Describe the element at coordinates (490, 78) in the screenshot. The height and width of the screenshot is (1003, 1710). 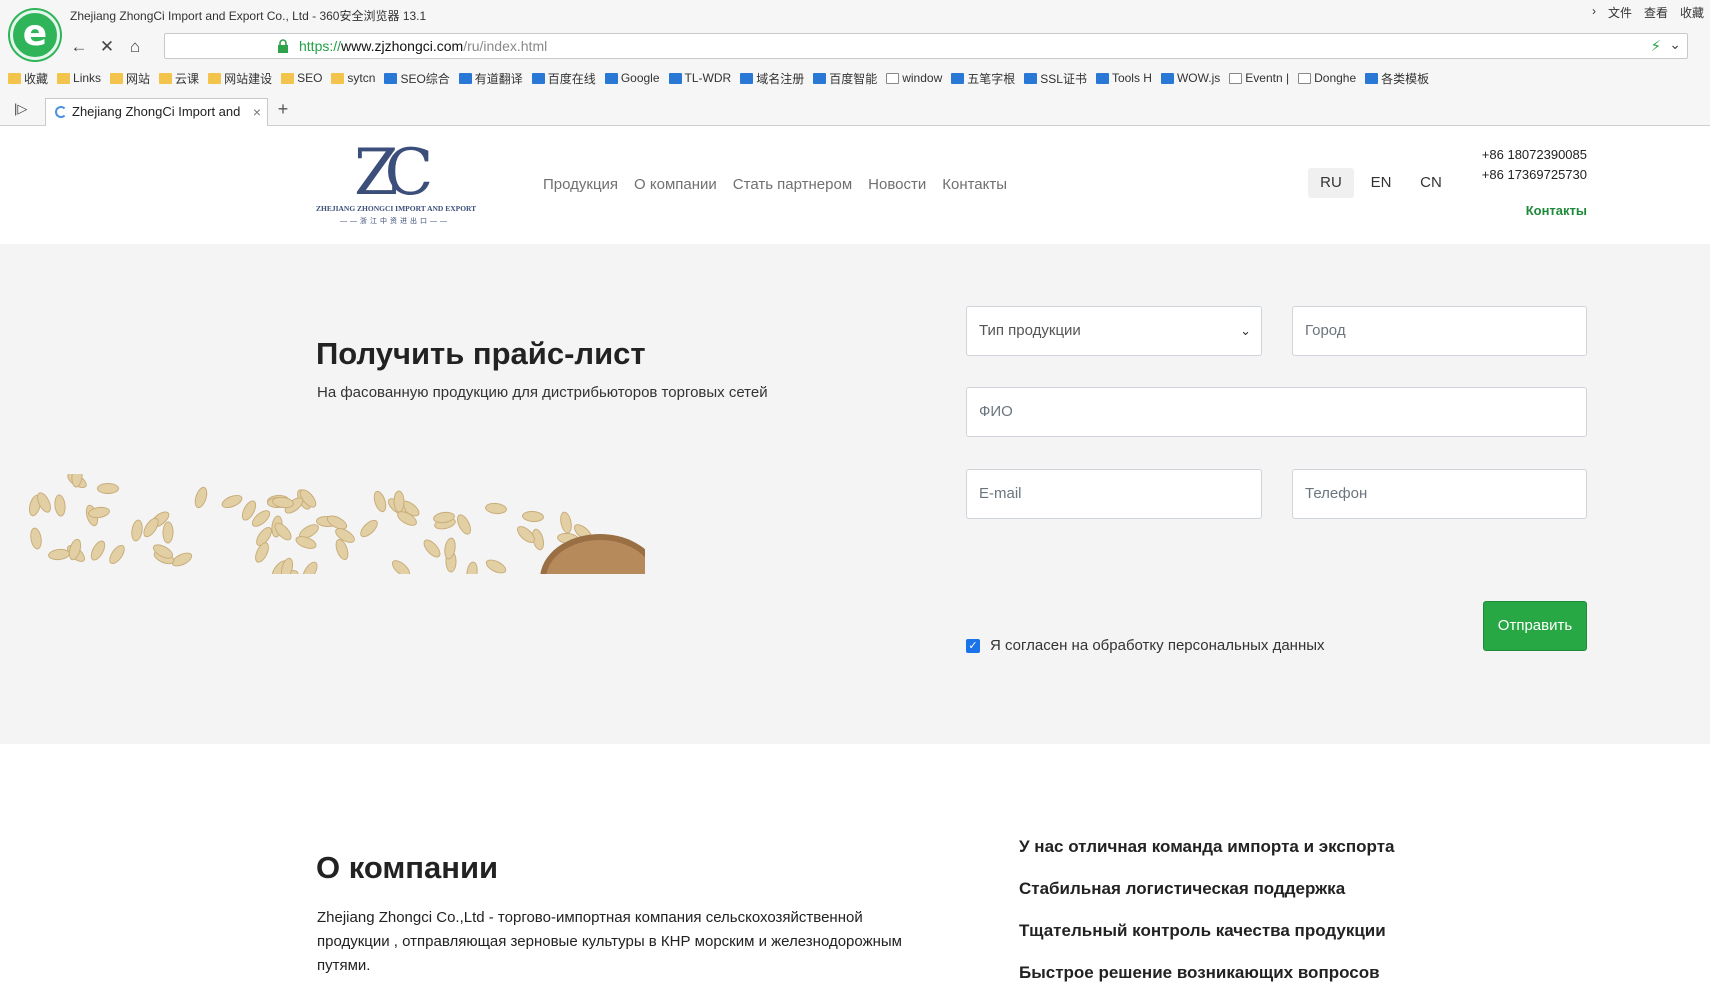
I see `bookmark-item: 有道翻译` at that location.